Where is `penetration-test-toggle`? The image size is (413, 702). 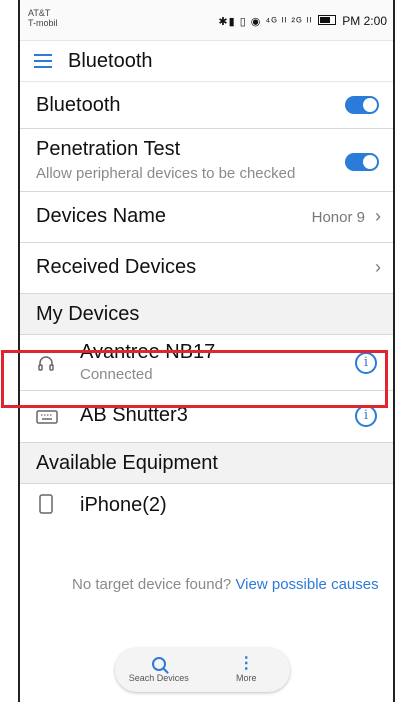
penetration-test-toggle is located at coordinates (362, 162).